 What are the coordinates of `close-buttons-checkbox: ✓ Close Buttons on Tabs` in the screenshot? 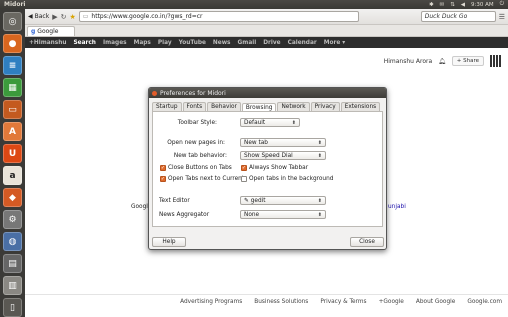 It's located at (196, 168).